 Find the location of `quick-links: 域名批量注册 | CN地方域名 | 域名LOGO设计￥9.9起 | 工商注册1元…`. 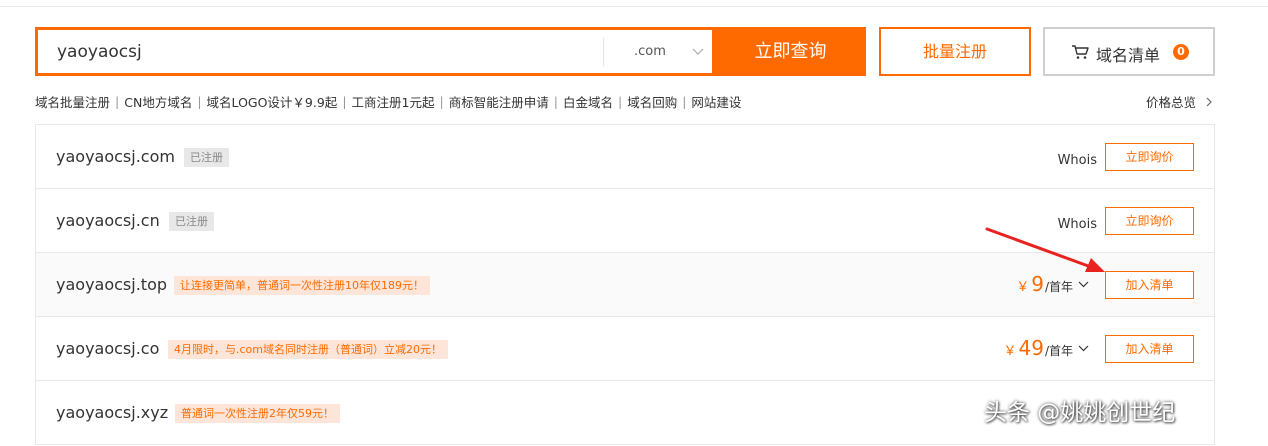

quick-links: 域名批量注册 | CN地方域名 | 域名LOGO设计￥9.9起 | 工商注册1元… is located at coordinates (388, 101).